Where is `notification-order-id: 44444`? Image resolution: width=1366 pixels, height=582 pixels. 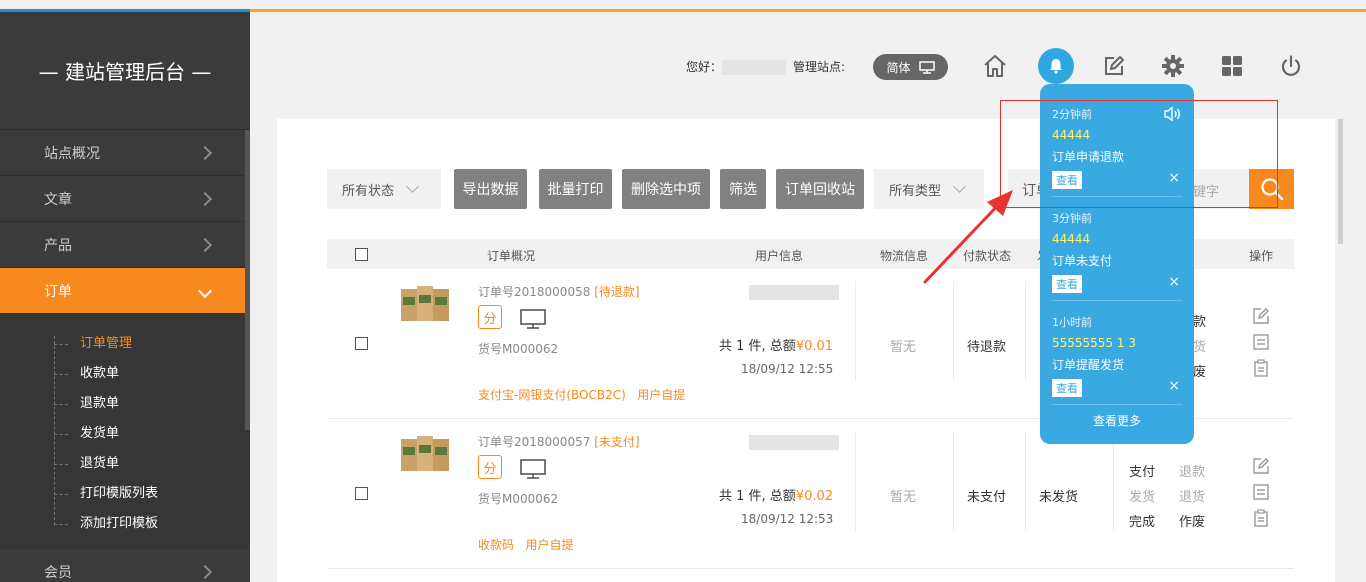 notification-order-id: 44444 is located at coordinates (1071, 239).